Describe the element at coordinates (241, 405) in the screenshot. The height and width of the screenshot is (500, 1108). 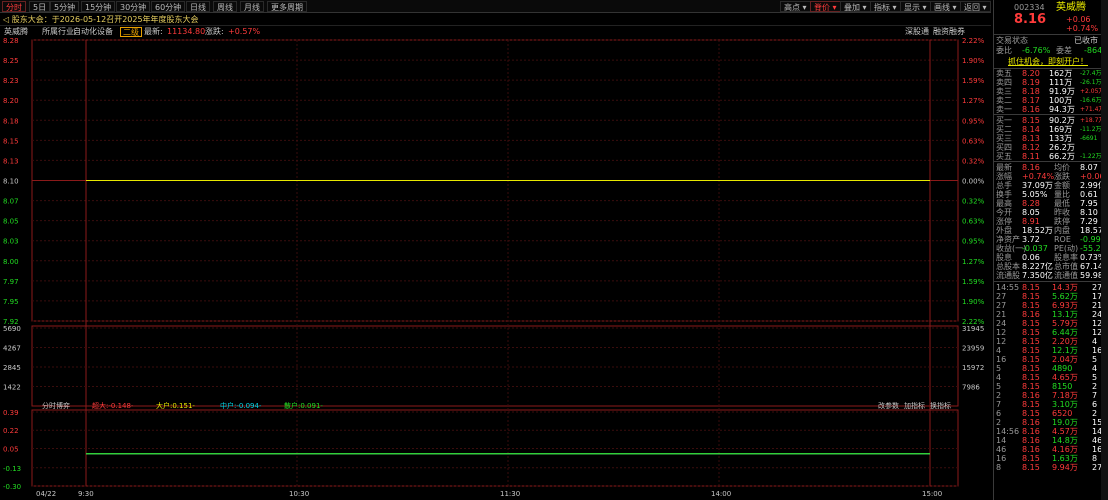
I see `flow-legend-item: 中户:-0.094-` at that location.